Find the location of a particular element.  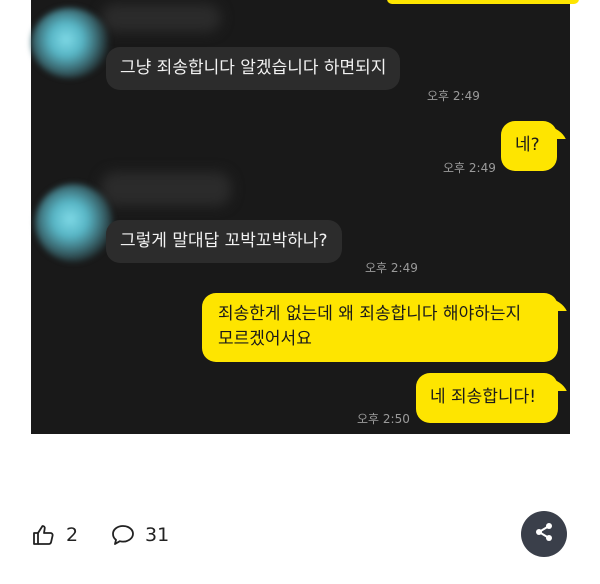

message-incoming: 그렇게 말대답 꼬박꼬박하나? is located at coordinates (224, 241).